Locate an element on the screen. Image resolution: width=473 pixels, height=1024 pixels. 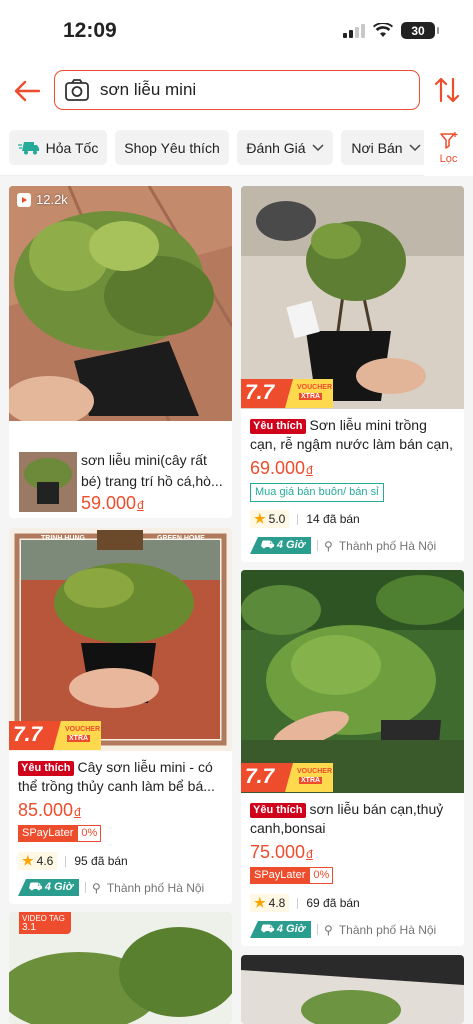
shop-banner-right: GREEN HOME is located at coordinates (181, 538).